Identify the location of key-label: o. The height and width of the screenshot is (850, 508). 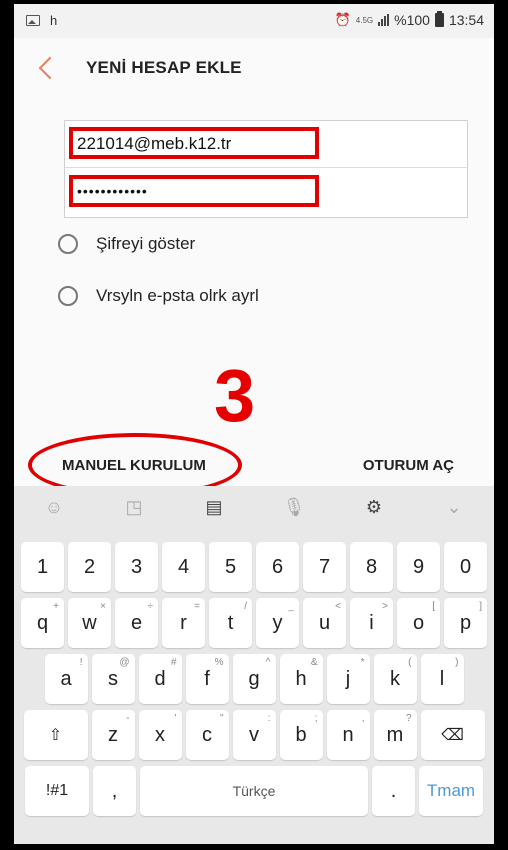
(418, 622).